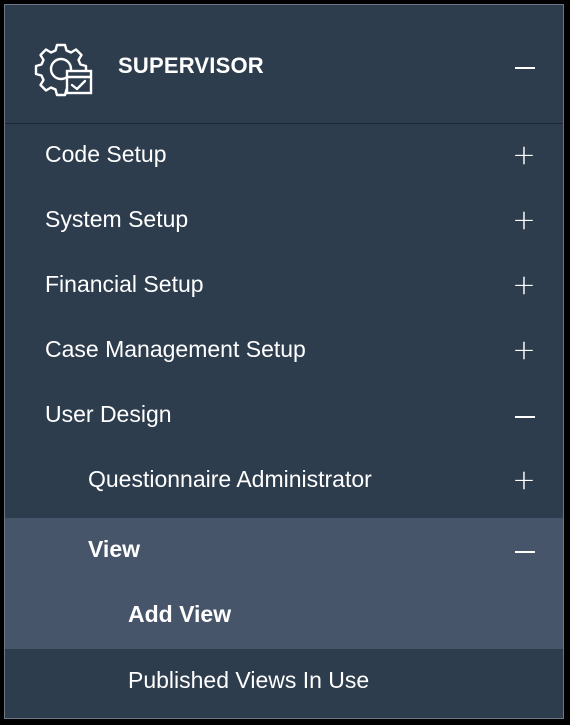  I want to click on menu-item-label: Add View, so click(180, 614).